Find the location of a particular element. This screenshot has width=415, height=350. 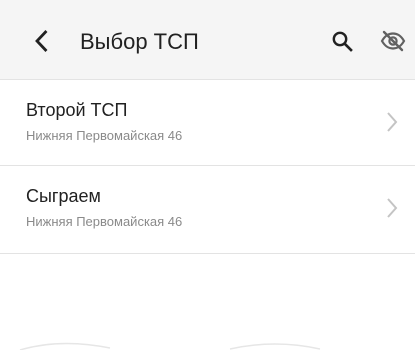

back-button is located at coordinates (41, 41).